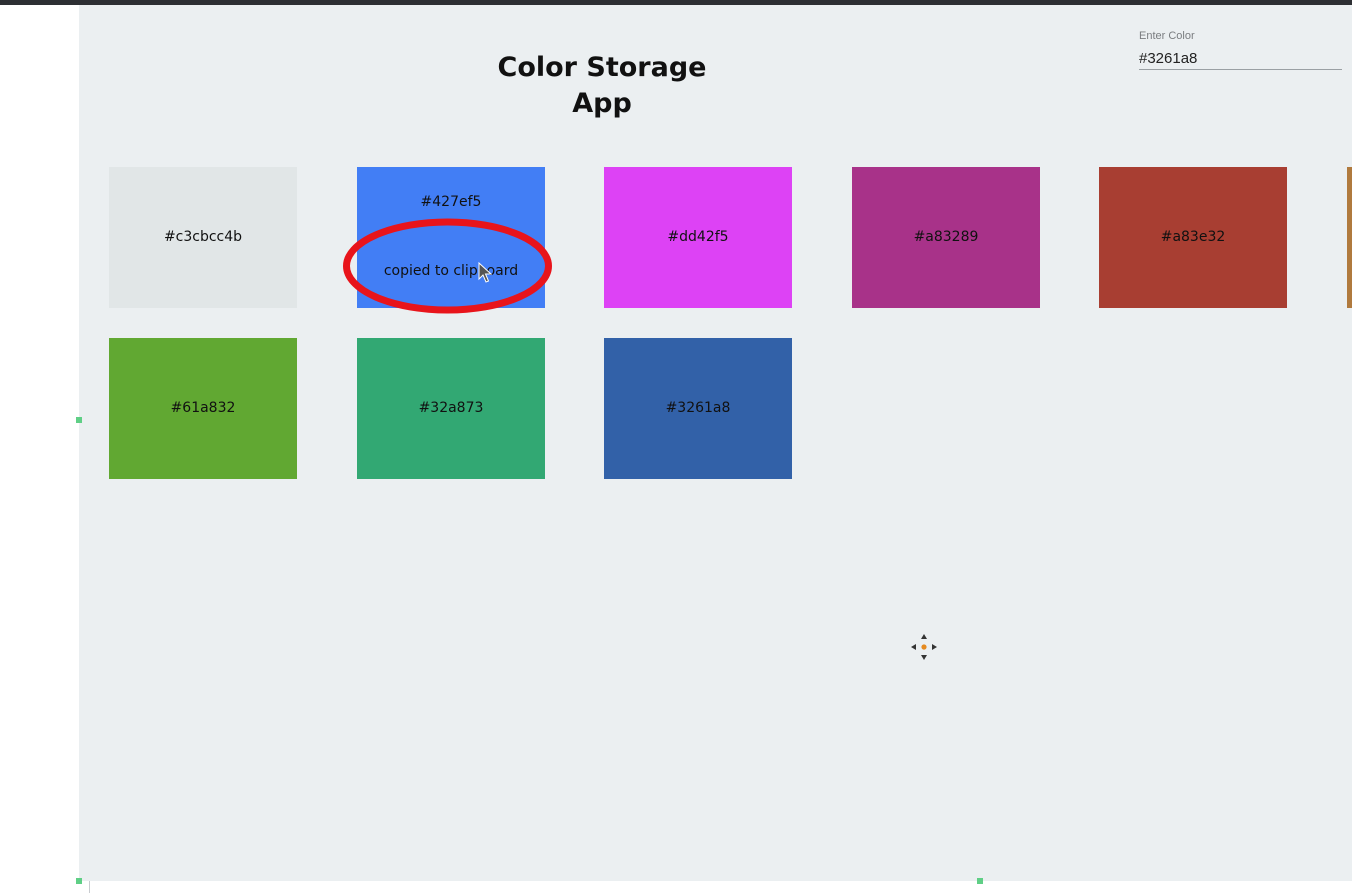 The width and height of the screenshot is (1352, 893). Describe the element at coordinates (1240, 58) in the screenshot. I see `color-input` at that location.